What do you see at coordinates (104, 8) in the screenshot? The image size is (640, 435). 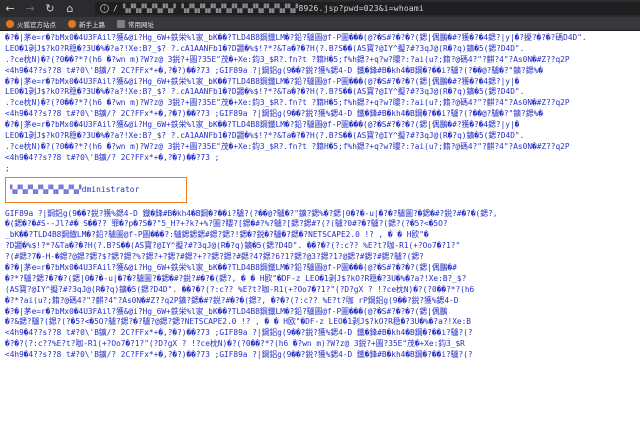 I see `info-icon: i` at bounding box center [104, 8].